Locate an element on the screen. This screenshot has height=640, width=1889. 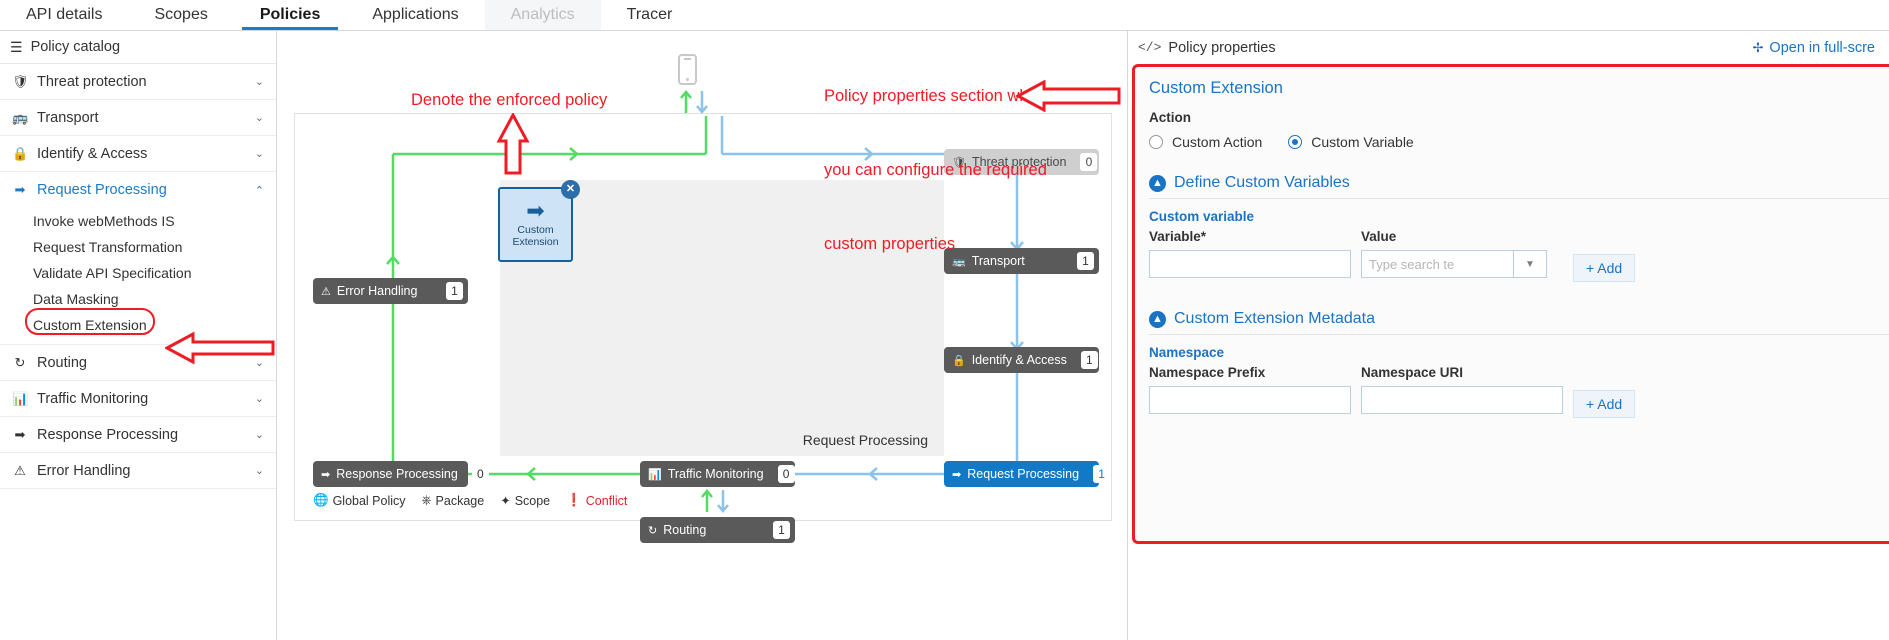
tab-tracer: Tracer is located at coordinates (650, 15).